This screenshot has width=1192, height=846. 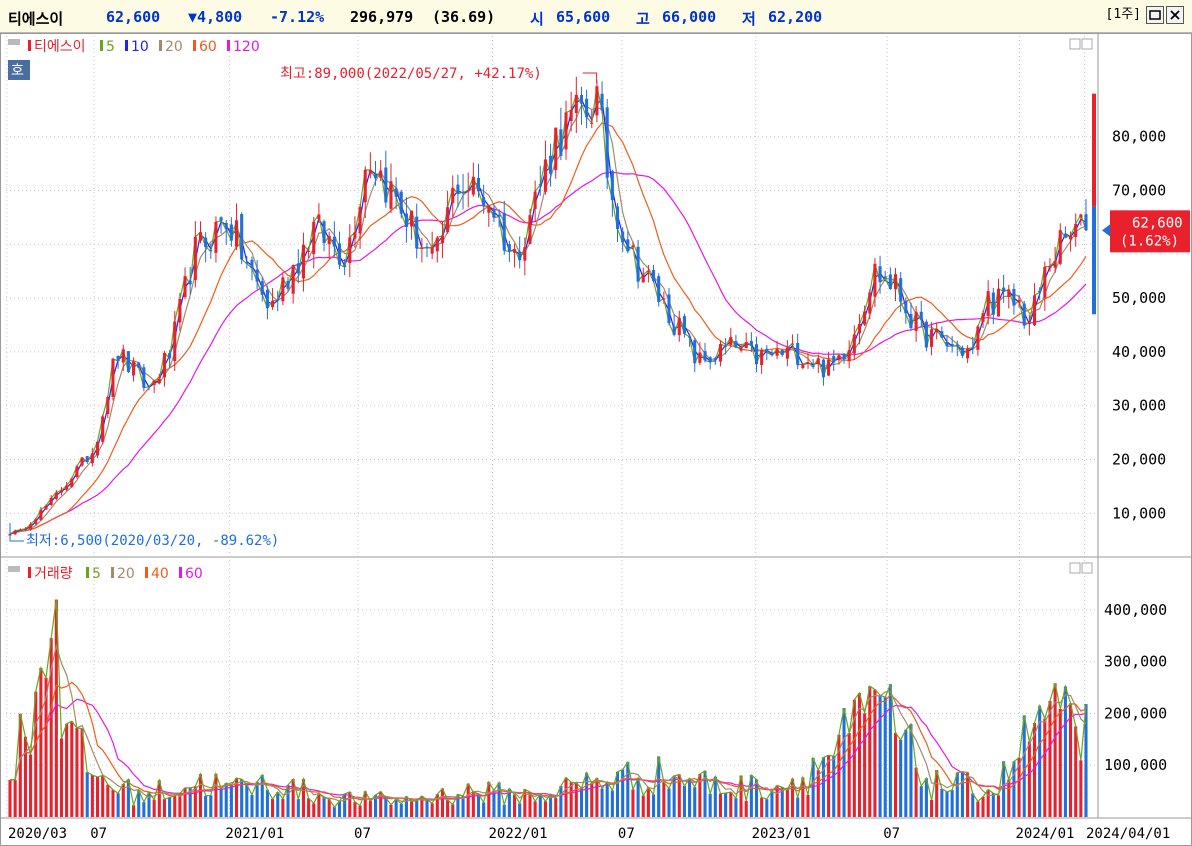 What do you see at coordinates (1155, 15) in the screenshot?
I see `restore-icon` at bounding box center [1155, 15].